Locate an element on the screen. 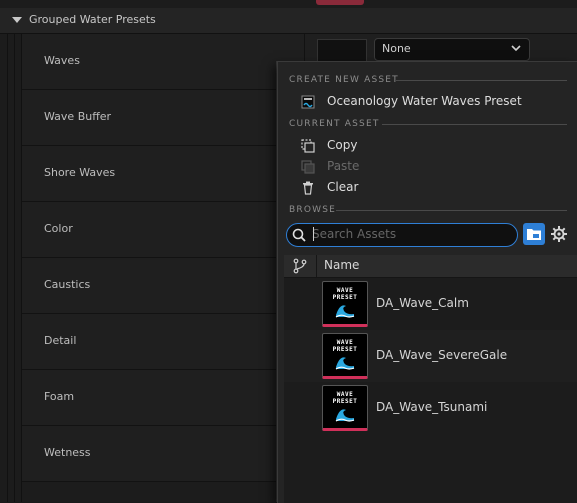  menu-item-label: Clear is located at coordinates (343, 187).